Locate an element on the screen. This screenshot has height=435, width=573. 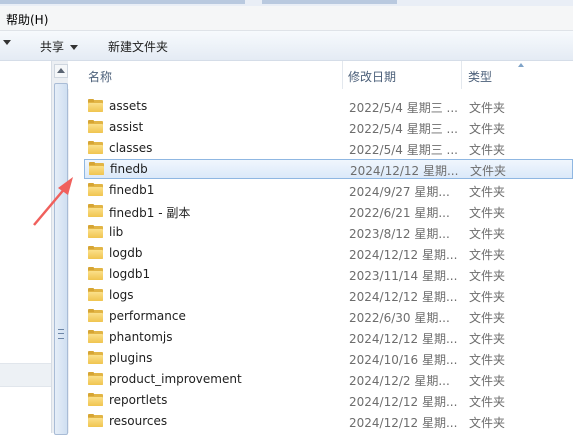
scroll-up-button is located at coordinates (61, 71).